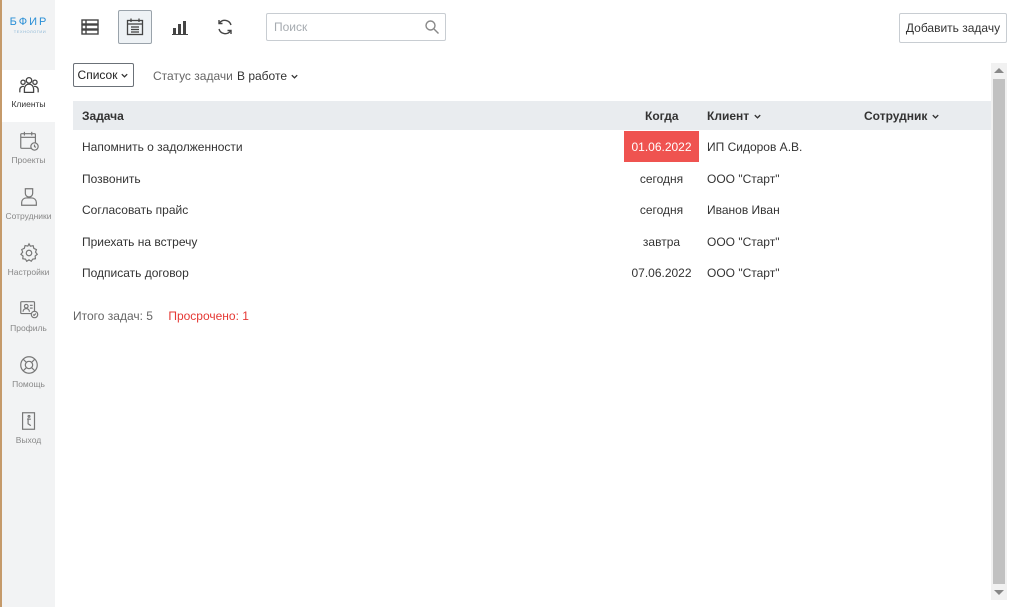 The image size is (1024, 607). I want to click on employees-icon, so click(28, 197).